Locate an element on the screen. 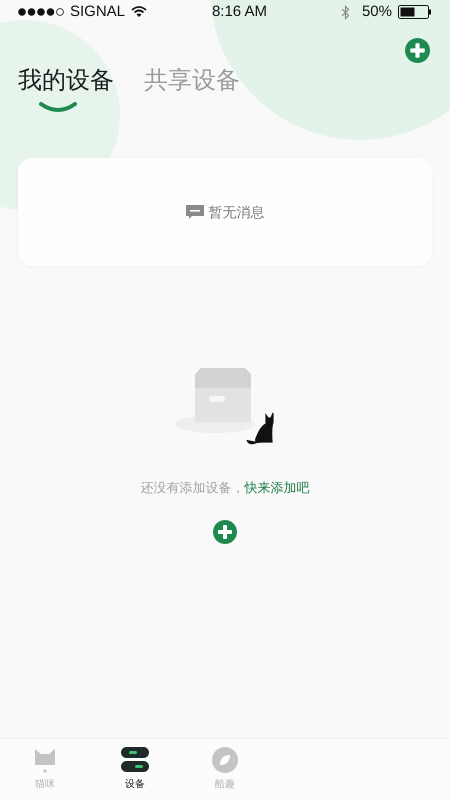  wifi-icon is located at coordinates (139, 12).